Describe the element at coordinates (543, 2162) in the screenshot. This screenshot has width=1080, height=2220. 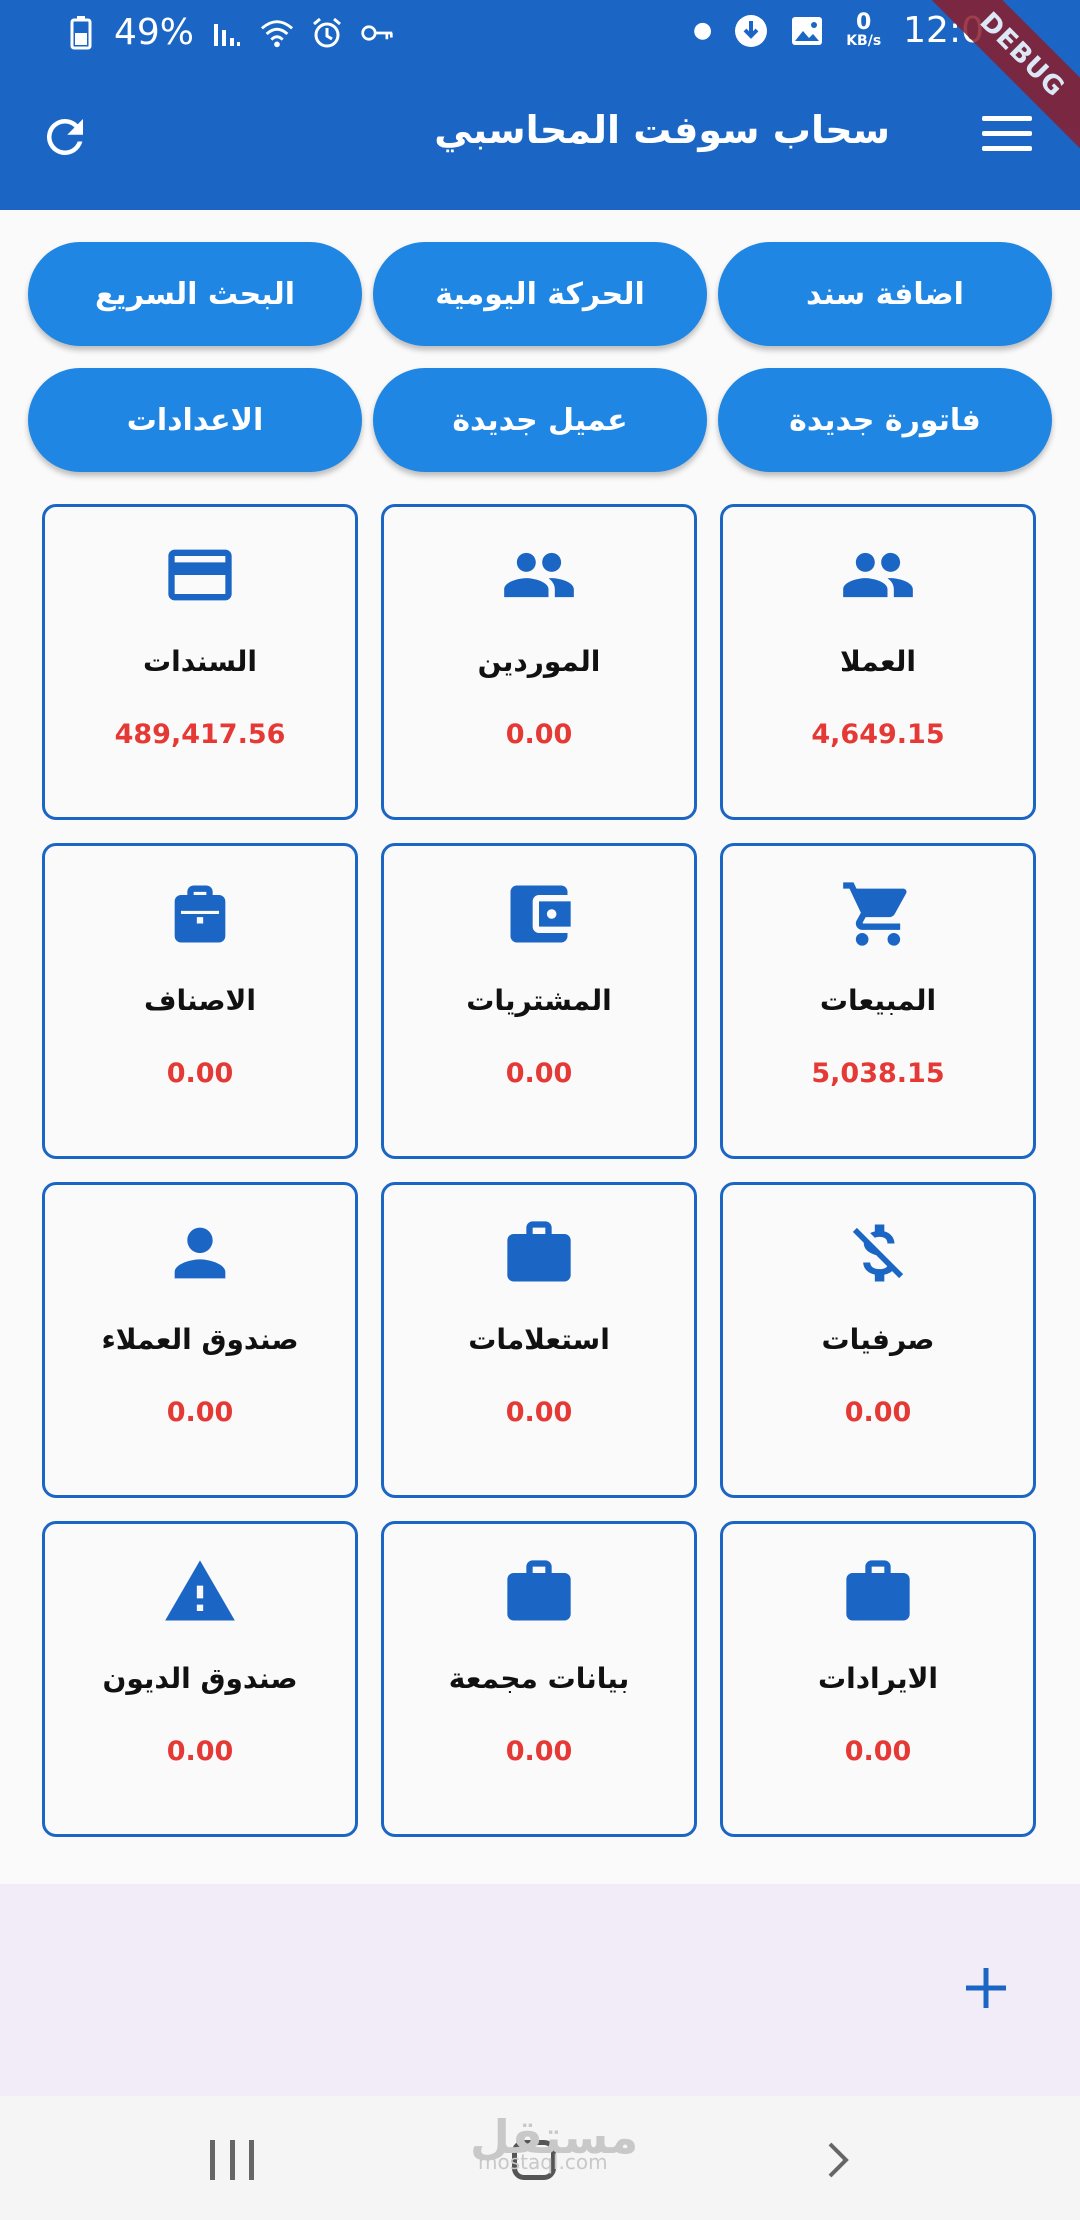
I see `watermark-url: mostaql.com` at that location.